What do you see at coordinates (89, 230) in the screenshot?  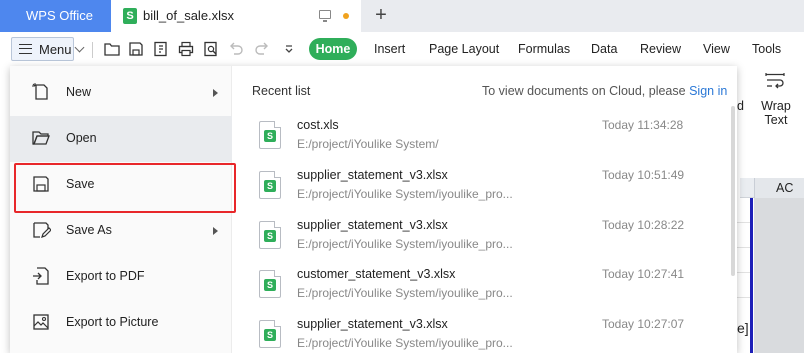 I see `menu-item-save-as-label: Save As` at bounding box center [89, 230].